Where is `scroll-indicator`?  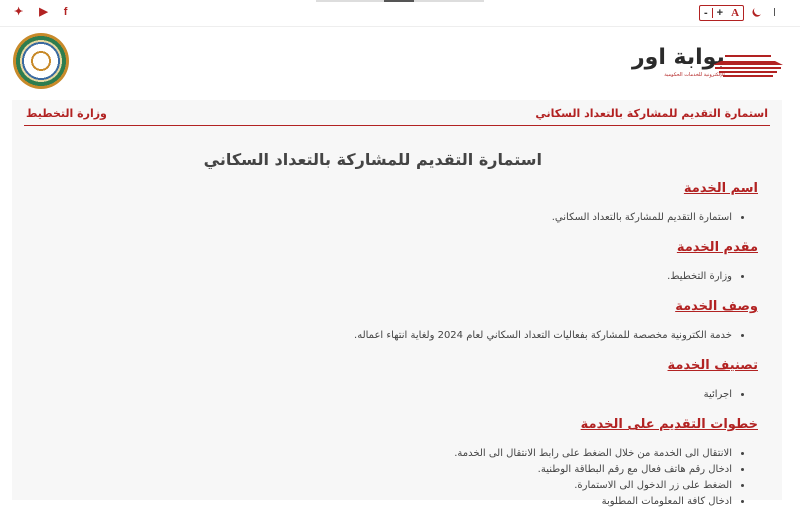
scroll-indicator is located at coordinates (400, 1).